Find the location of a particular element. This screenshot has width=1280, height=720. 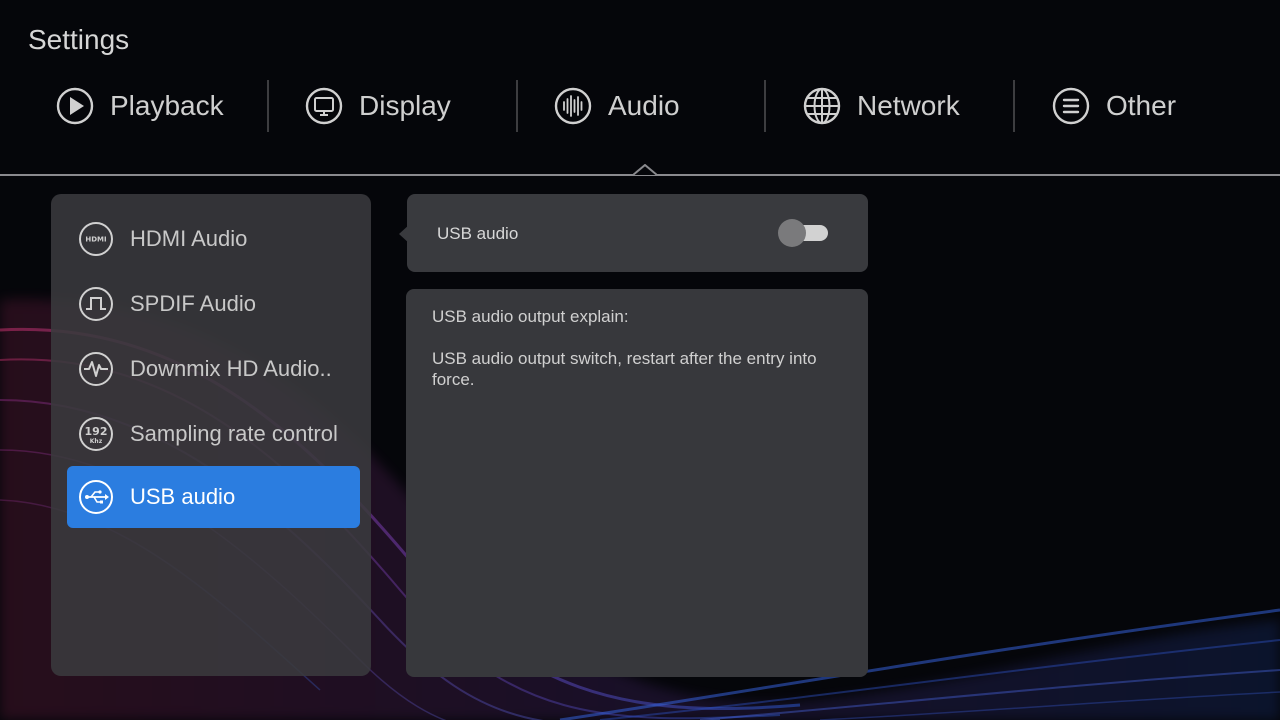

usb-audio-setting-card: USB audio is located at coordinates (637, 233).